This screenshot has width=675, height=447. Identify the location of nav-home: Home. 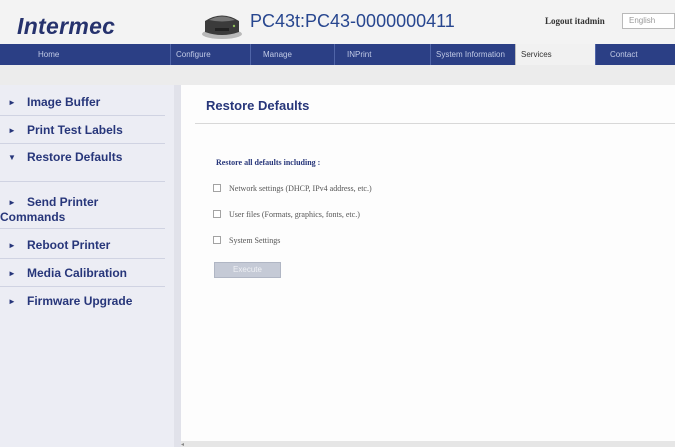
(85, 54).